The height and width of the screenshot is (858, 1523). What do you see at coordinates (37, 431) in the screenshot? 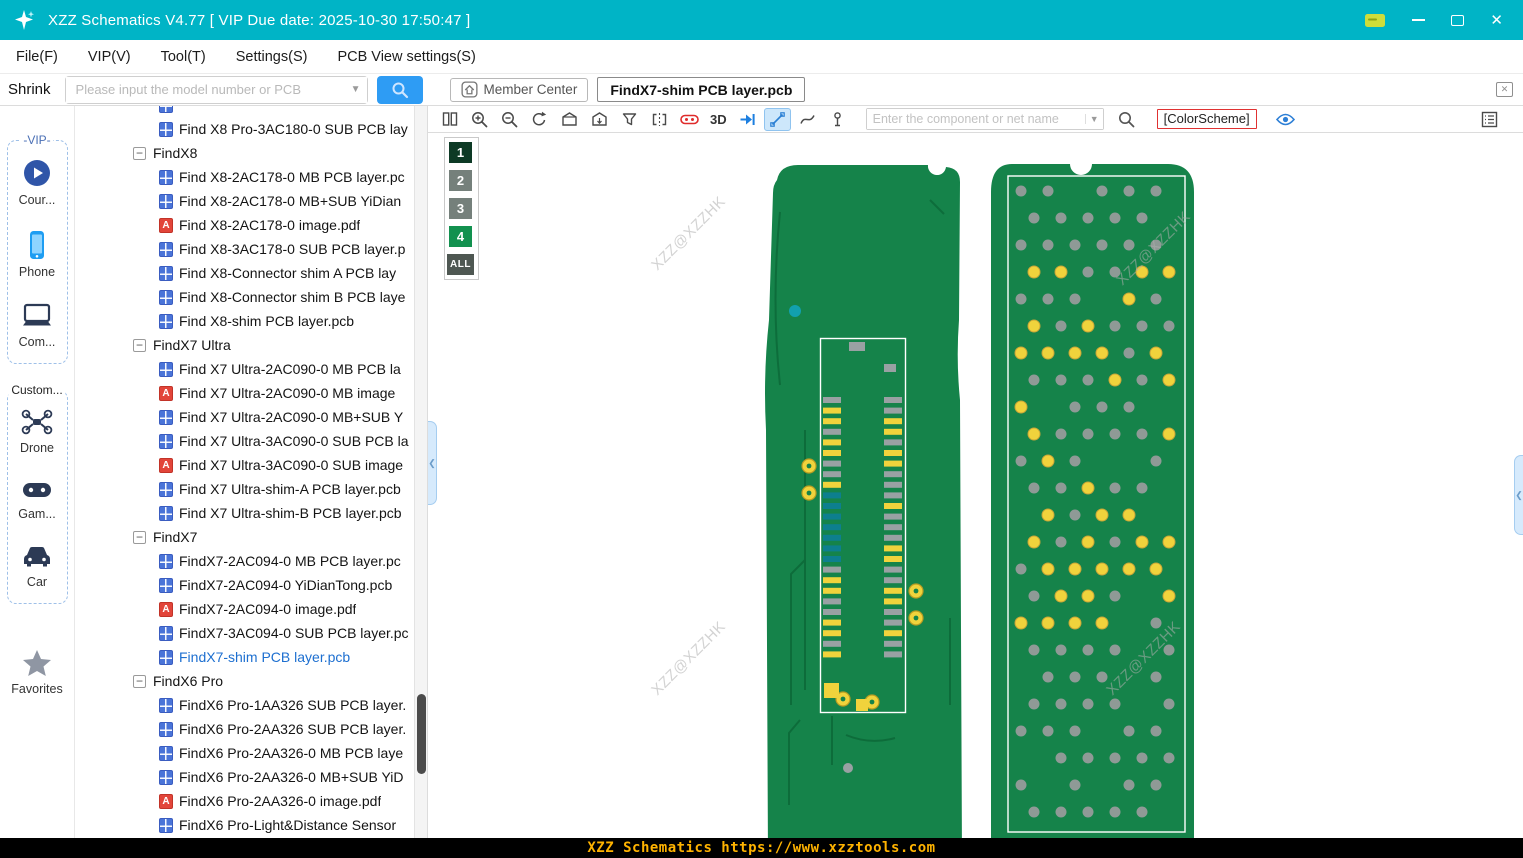
I see `sidebar-item-drone: Drone` at bounding box center [37, 431].